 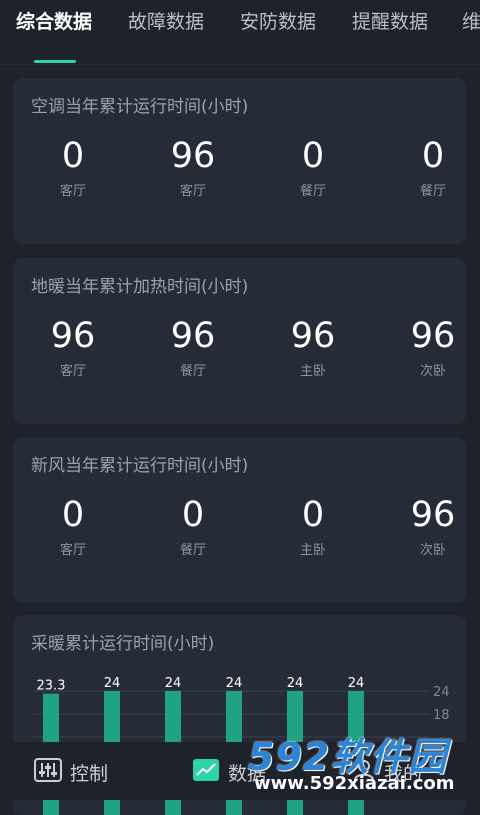 I want to click on metric-item: 0 主卧, so click(x=313, y=525).